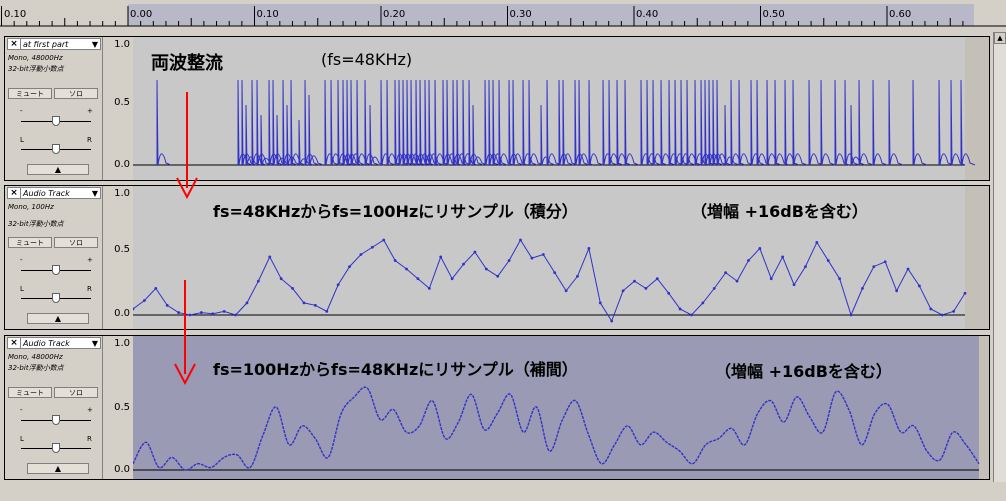  Describe the element at coordinates (1000, 38) in the screenshot. I see `scroll-up-icon: ▲` at that location.